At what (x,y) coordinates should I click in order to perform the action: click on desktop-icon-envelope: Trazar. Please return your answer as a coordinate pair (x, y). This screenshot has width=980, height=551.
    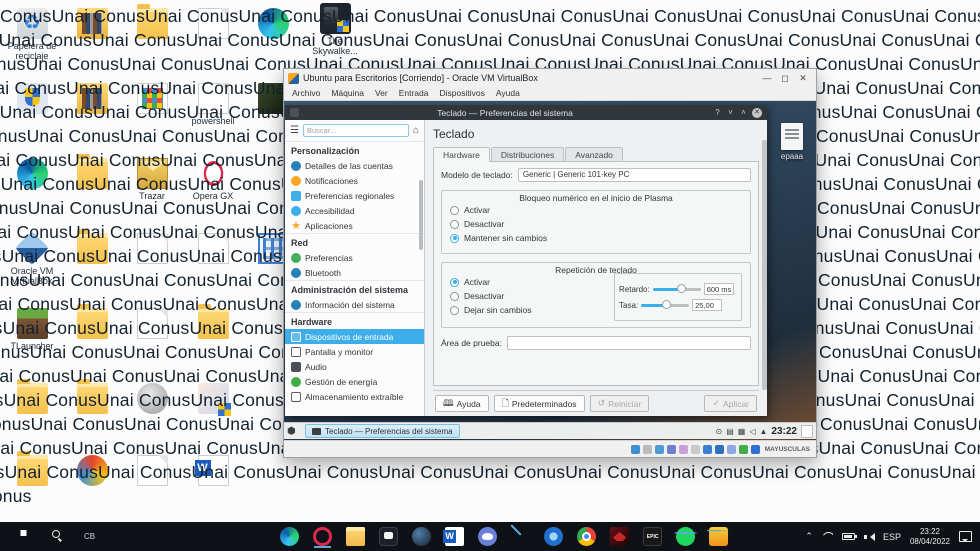
    Looking at the image, I should click on (152, 179).